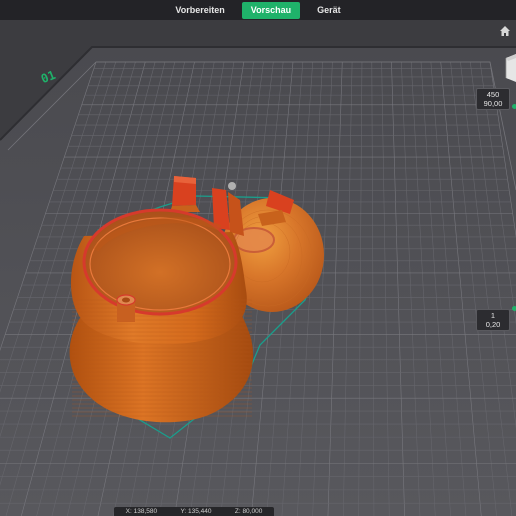  Describe the element at coordinates (514, 308) in the screenshot. I see `layer-slider-bottom-handle` at that location.